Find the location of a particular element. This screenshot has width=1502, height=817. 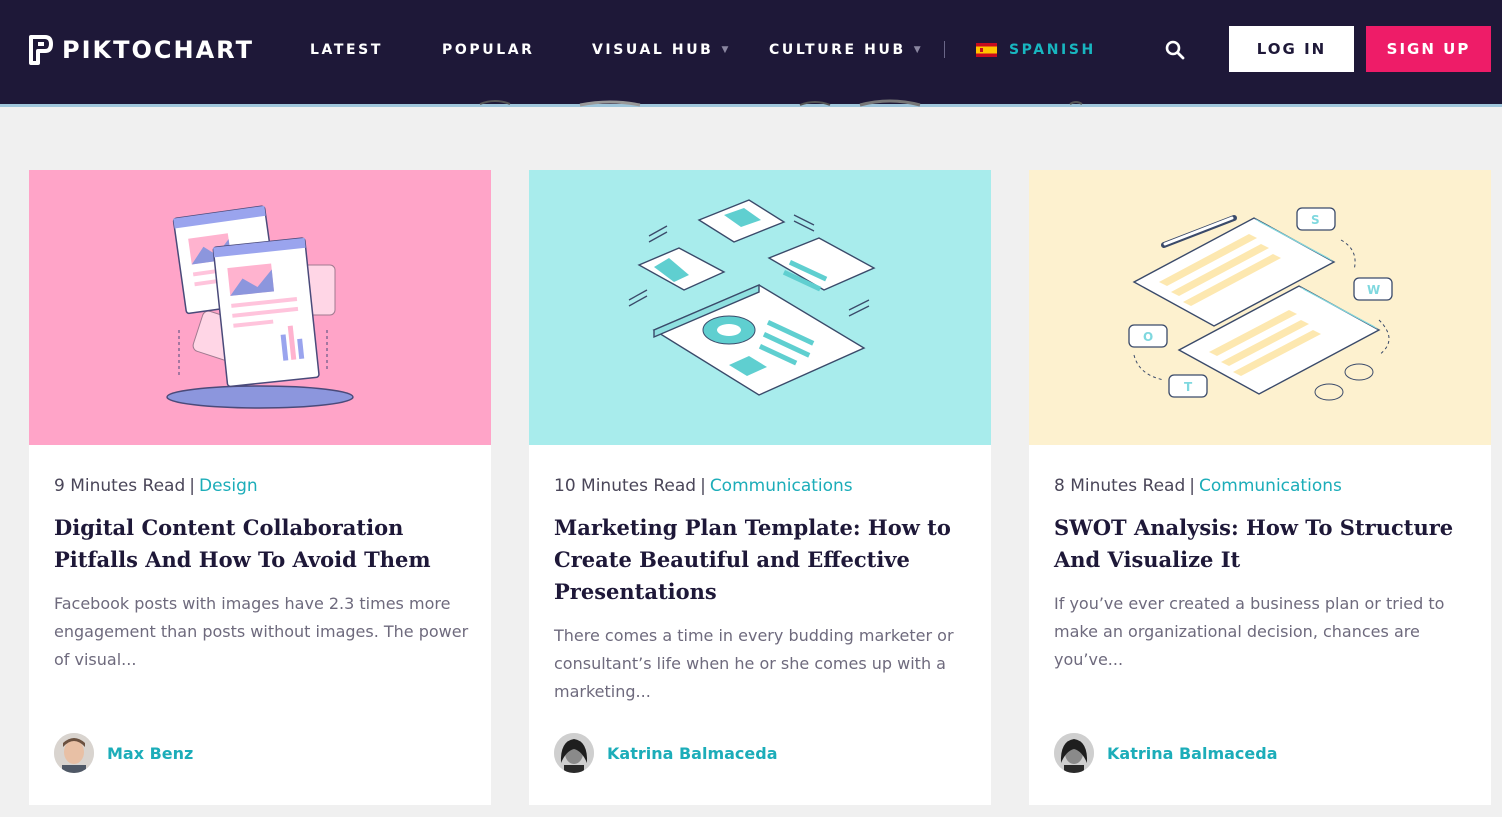

svg-text: O is located at coordinates (1148, 337).